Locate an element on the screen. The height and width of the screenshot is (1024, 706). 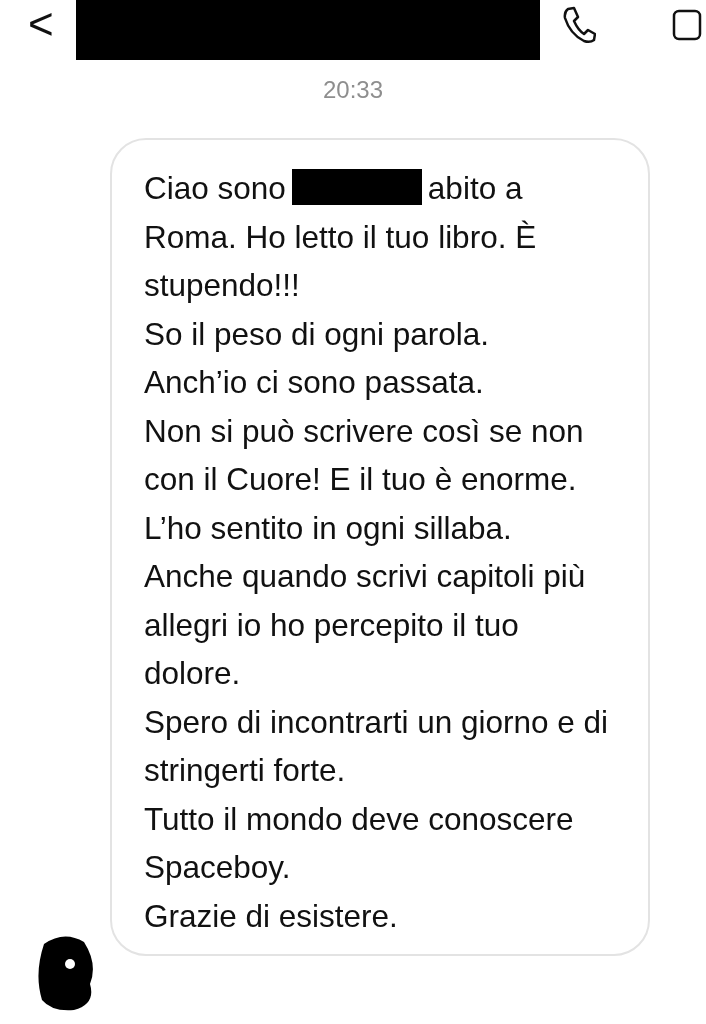
message-text: Anche quando scrivi capitoli più allegri io ho percepito il tuo dolore. is located at coordinates (365, 625).